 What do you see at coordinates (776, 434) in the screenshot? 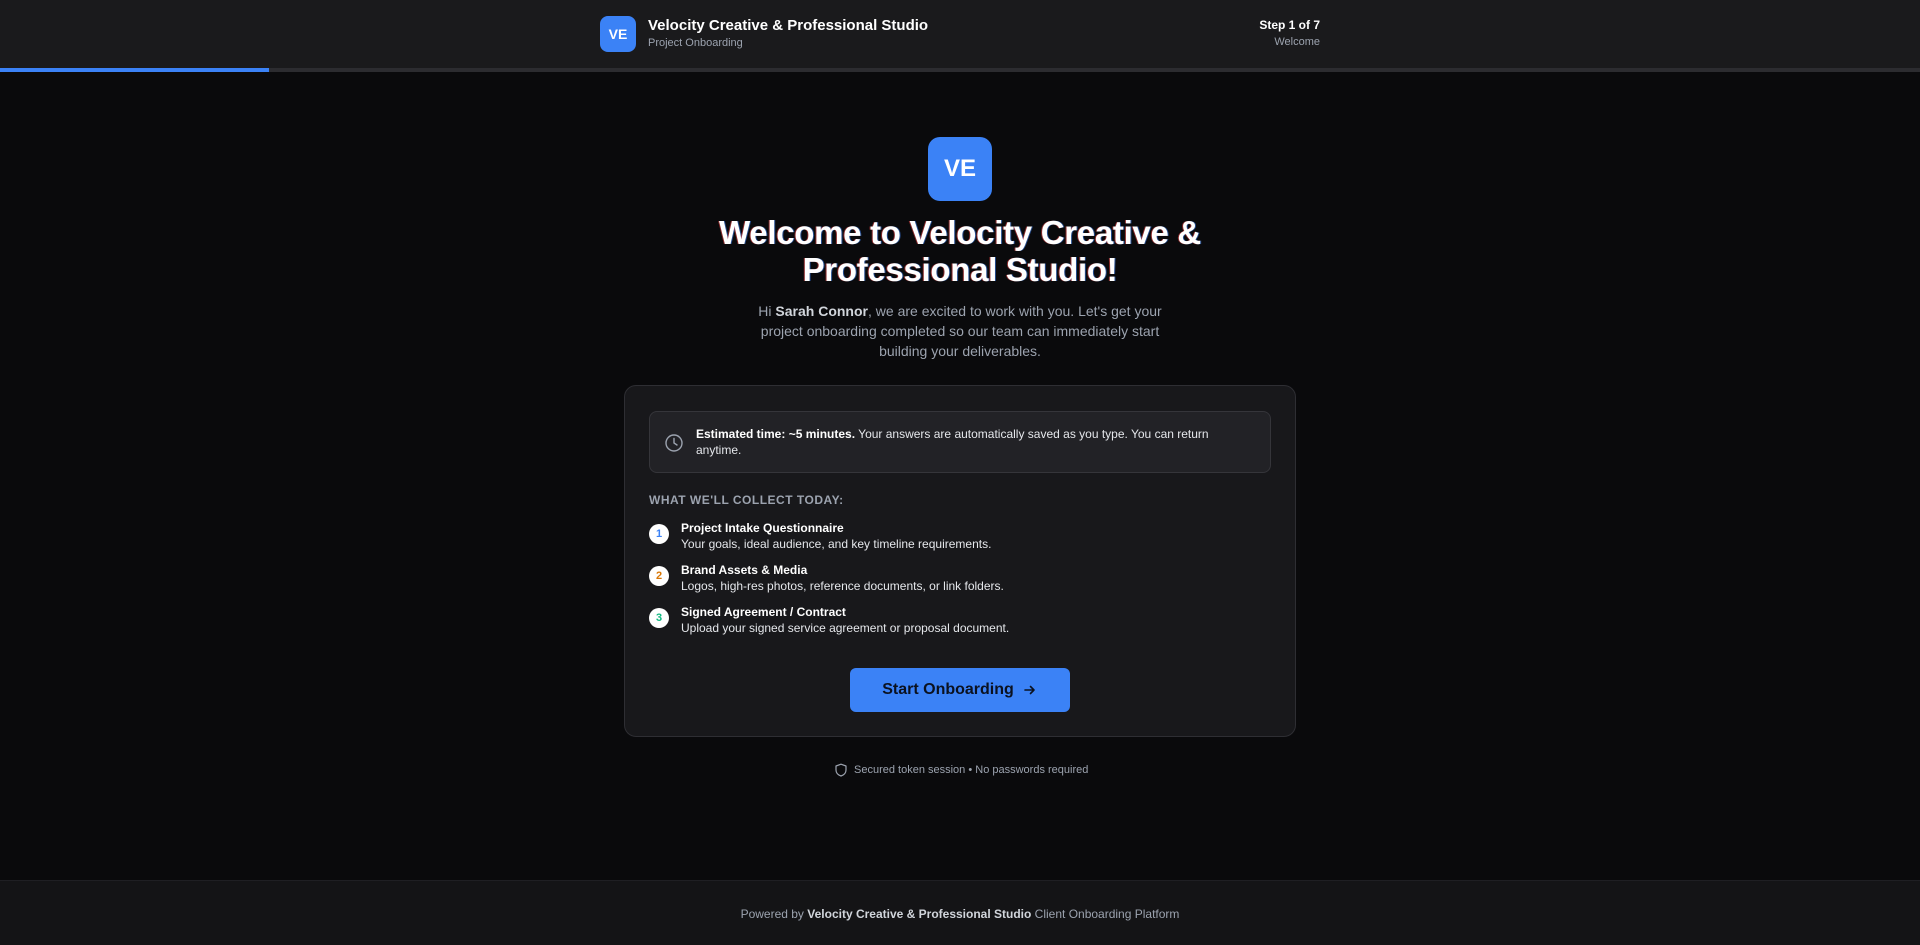
I see `estimated-time: Estimated time: ~5 minutes.` at bounding box center [776, 434].